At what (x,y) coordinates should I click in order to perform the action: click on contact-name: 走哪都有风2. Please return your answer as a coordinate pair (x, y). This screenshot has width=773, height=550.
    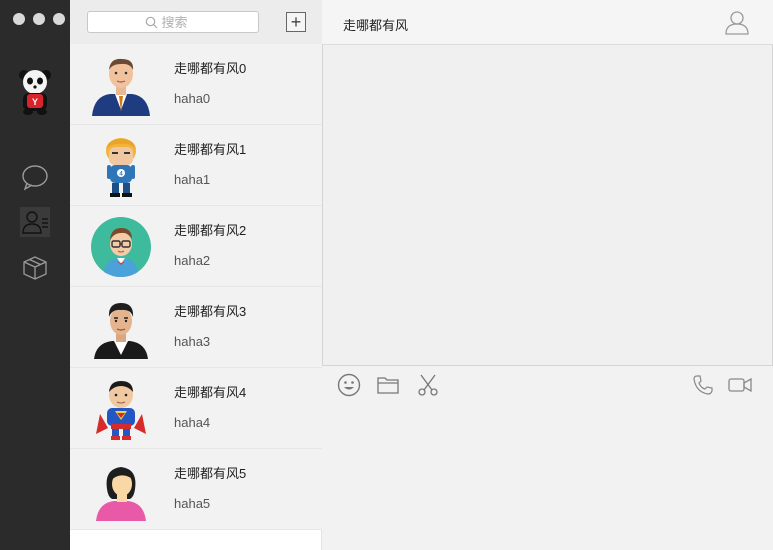
    Looking at the image, I should click on (210, 230).